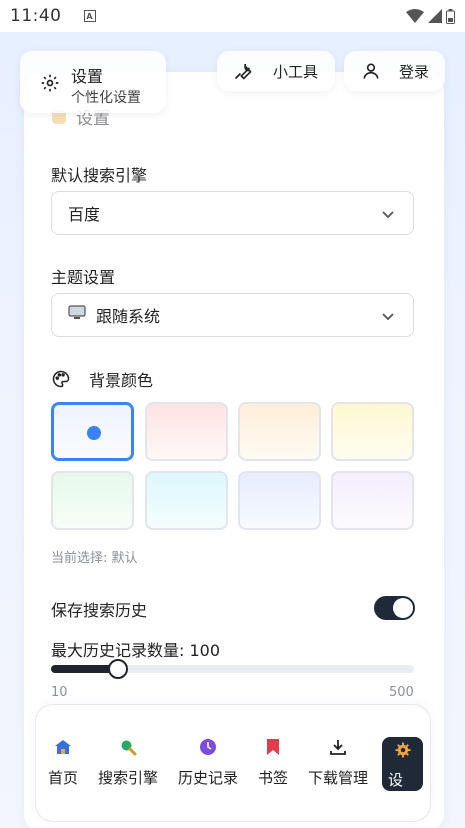 This screenshot has width=465, height=828. What do you see at coordinates (63, 747) in the screenshot?
I see `home-icon` at bounding box center [63, 747].